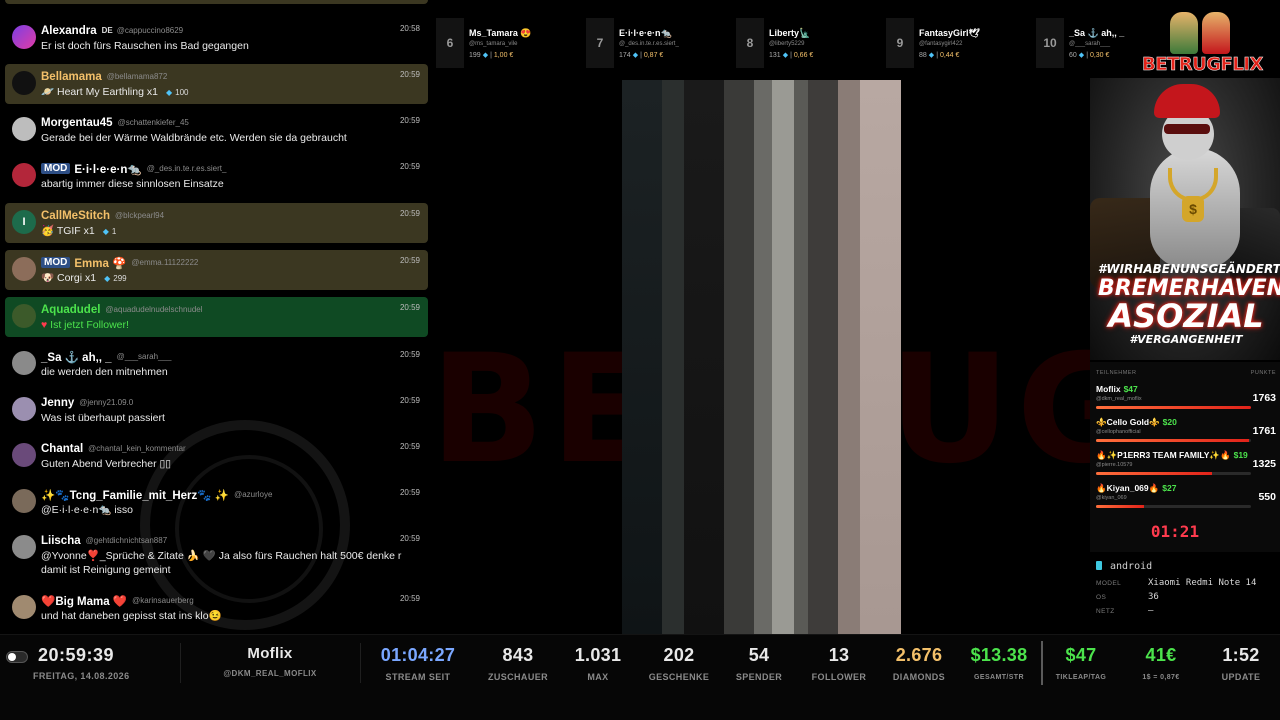 This screenshot has height=720, width=1280. Describe the element at coordinates (1263, 373) in the screenshot. I see `header-points: PUNKTE` at that location.